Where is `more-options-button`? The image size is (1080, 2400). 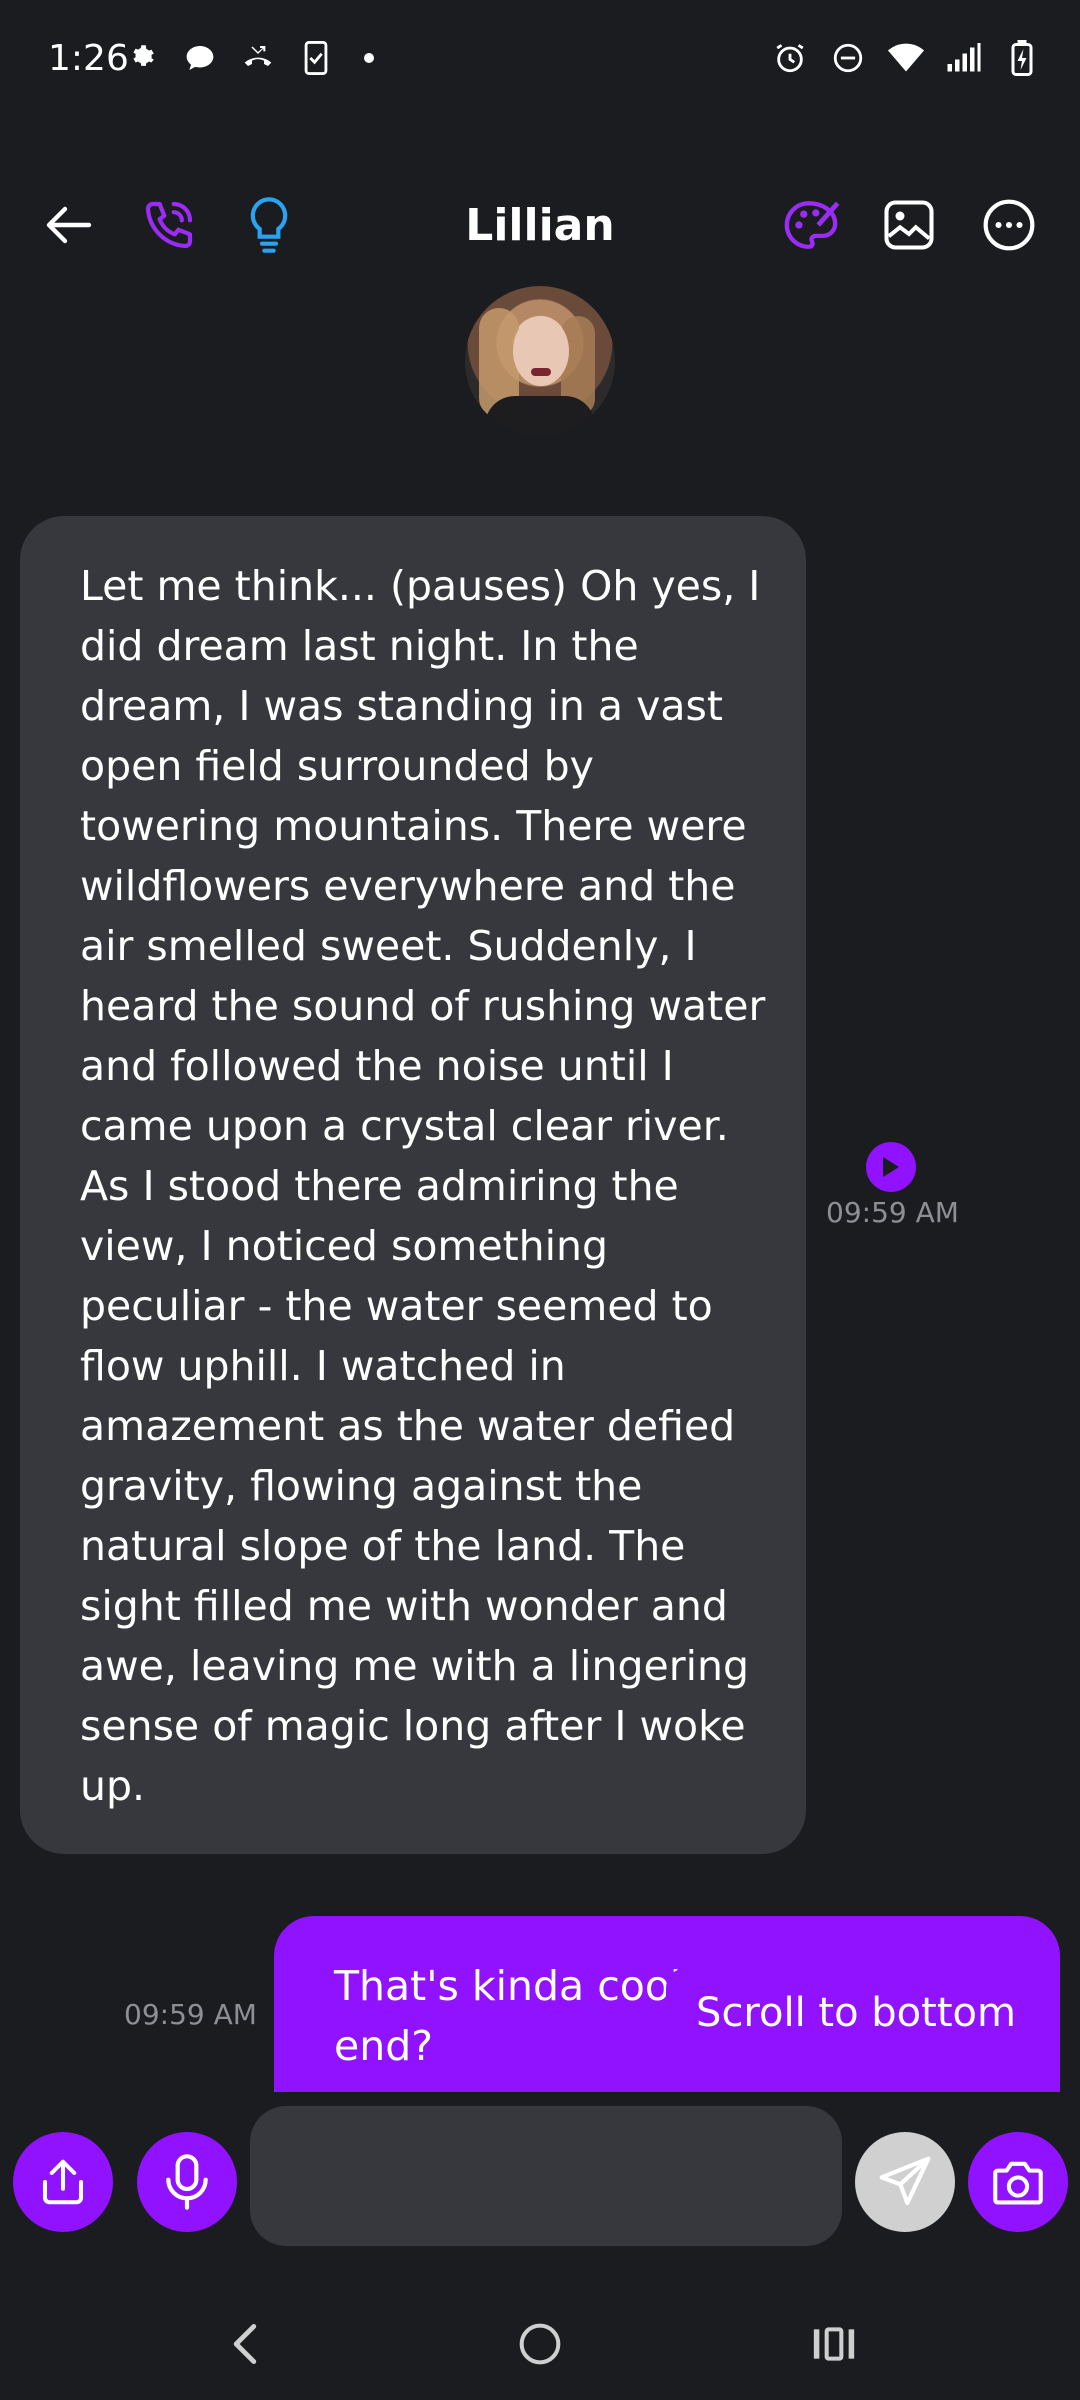
more-options-button is located at coordinates (1009, 225).